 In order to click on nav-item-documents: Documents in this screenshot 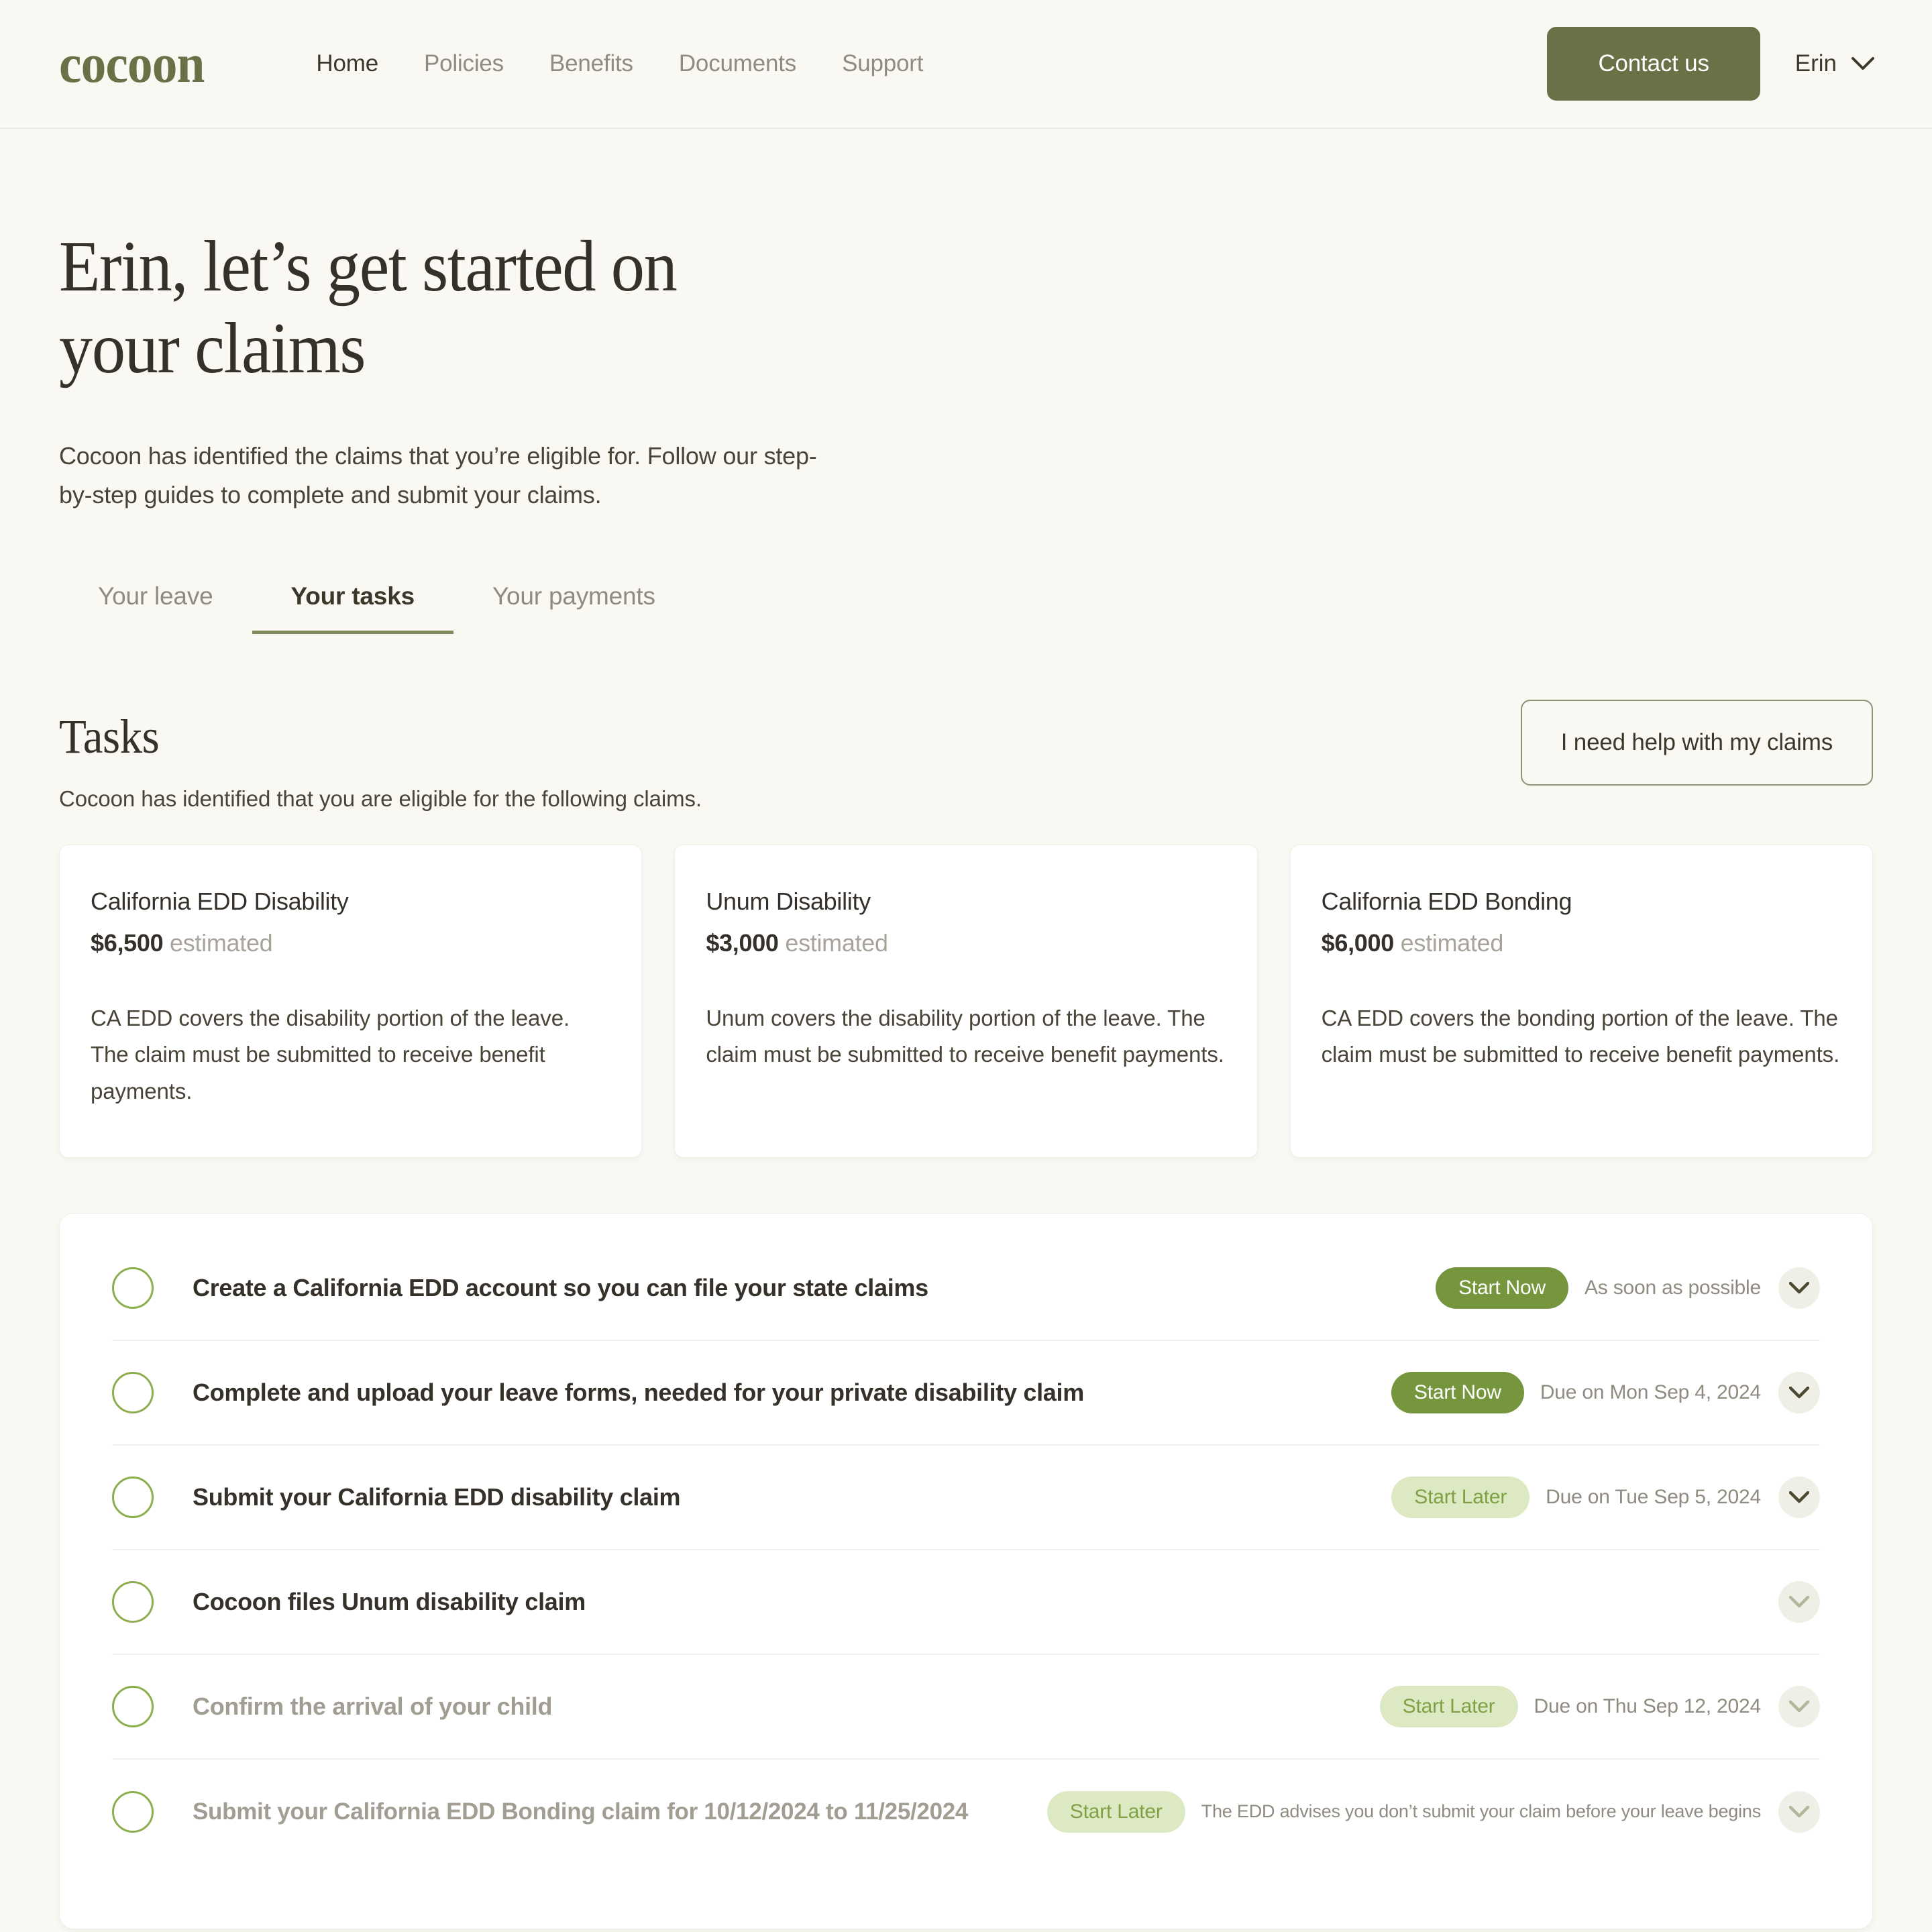, I will do `click(737, 63)`.